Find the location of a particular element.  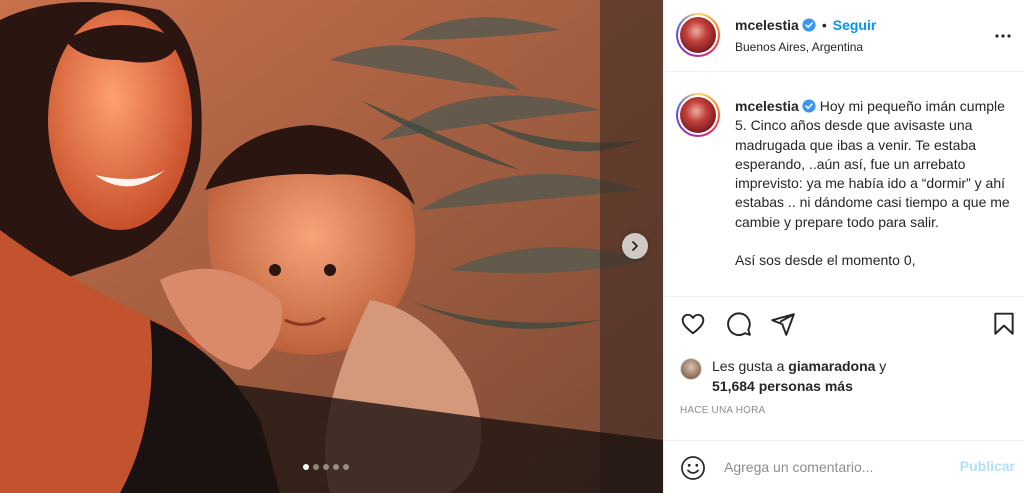

chevron-right-icon is located at coordinates (635, 246).